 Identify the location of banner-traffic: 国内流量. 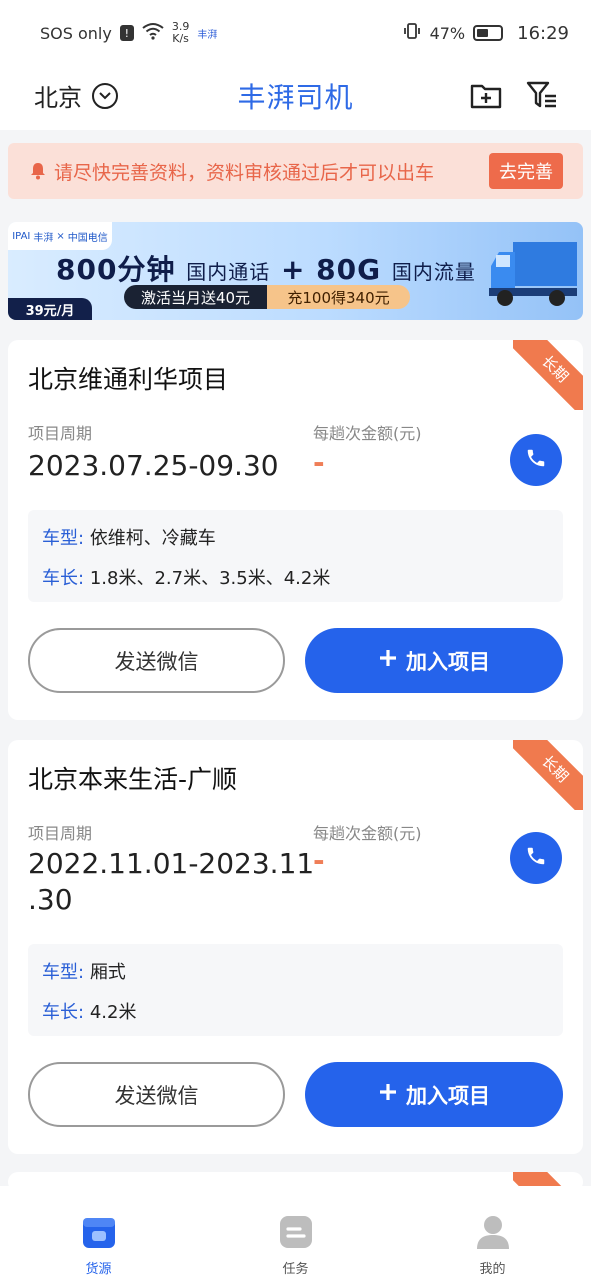
(433, 272).